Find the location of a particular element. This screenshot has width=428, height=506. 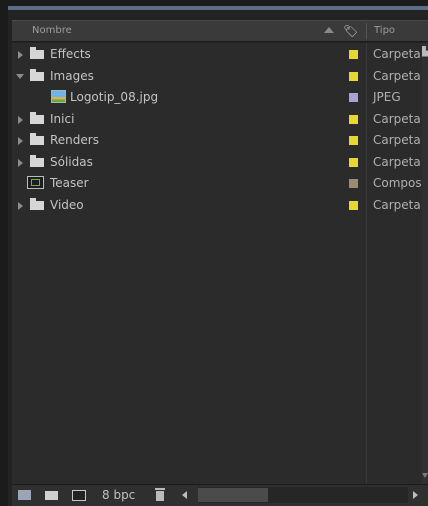

composition-icon is located at coordinates (35, 182).